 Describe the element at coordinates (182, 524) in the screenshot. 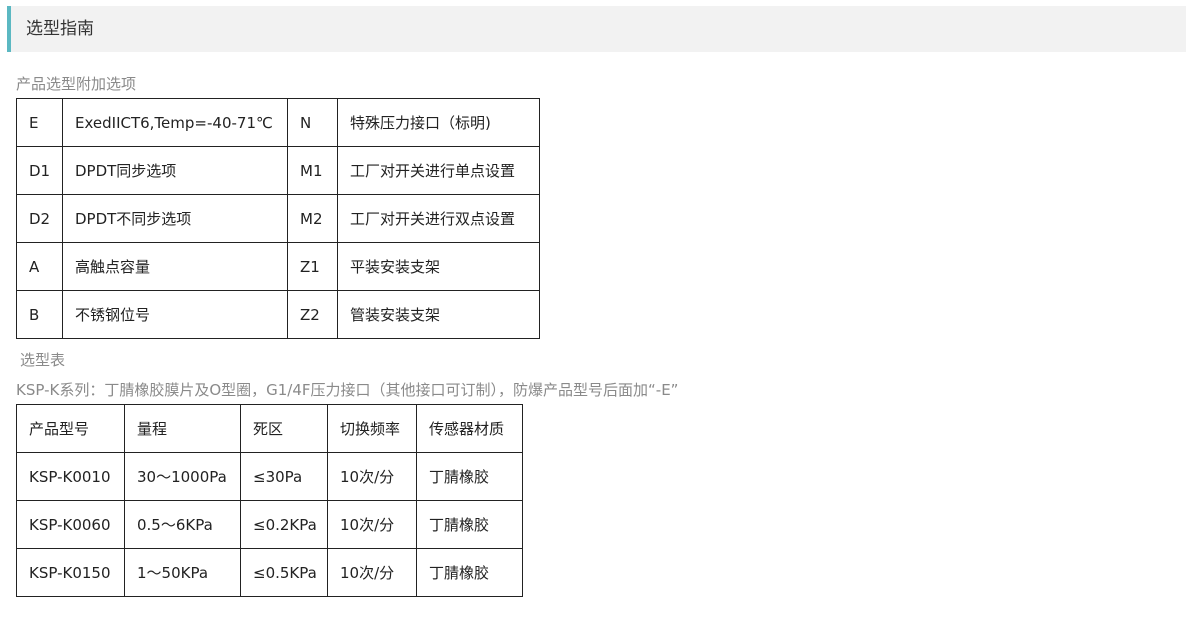

I see `range-cell: 0.5～6KPa` at that location.